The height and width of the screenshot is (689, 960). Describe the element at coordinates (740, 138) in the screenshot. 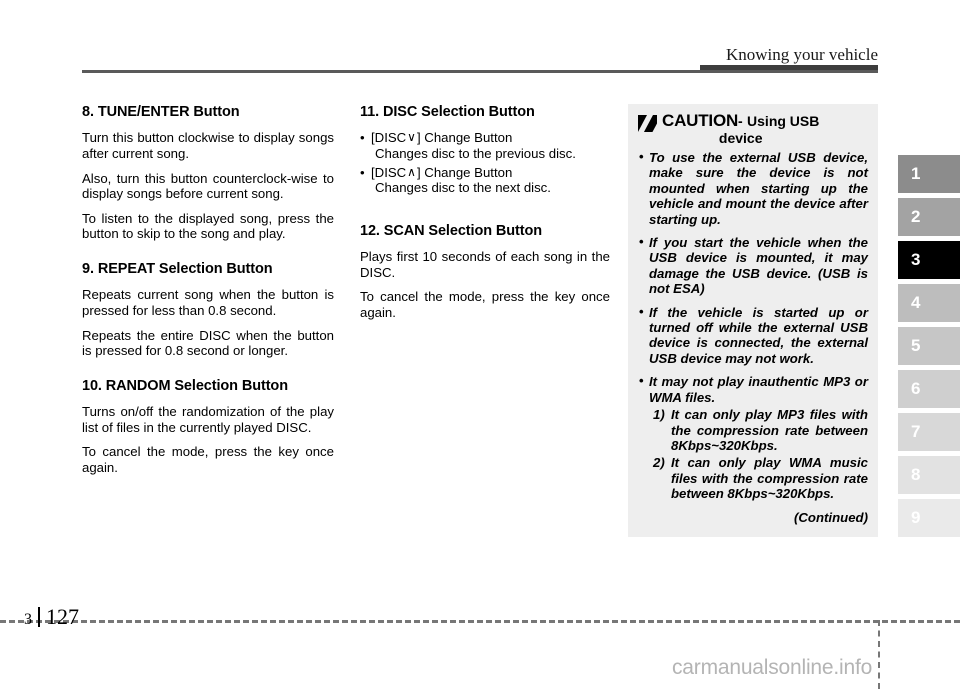

I see `caution-subject-line2: device` at that location.